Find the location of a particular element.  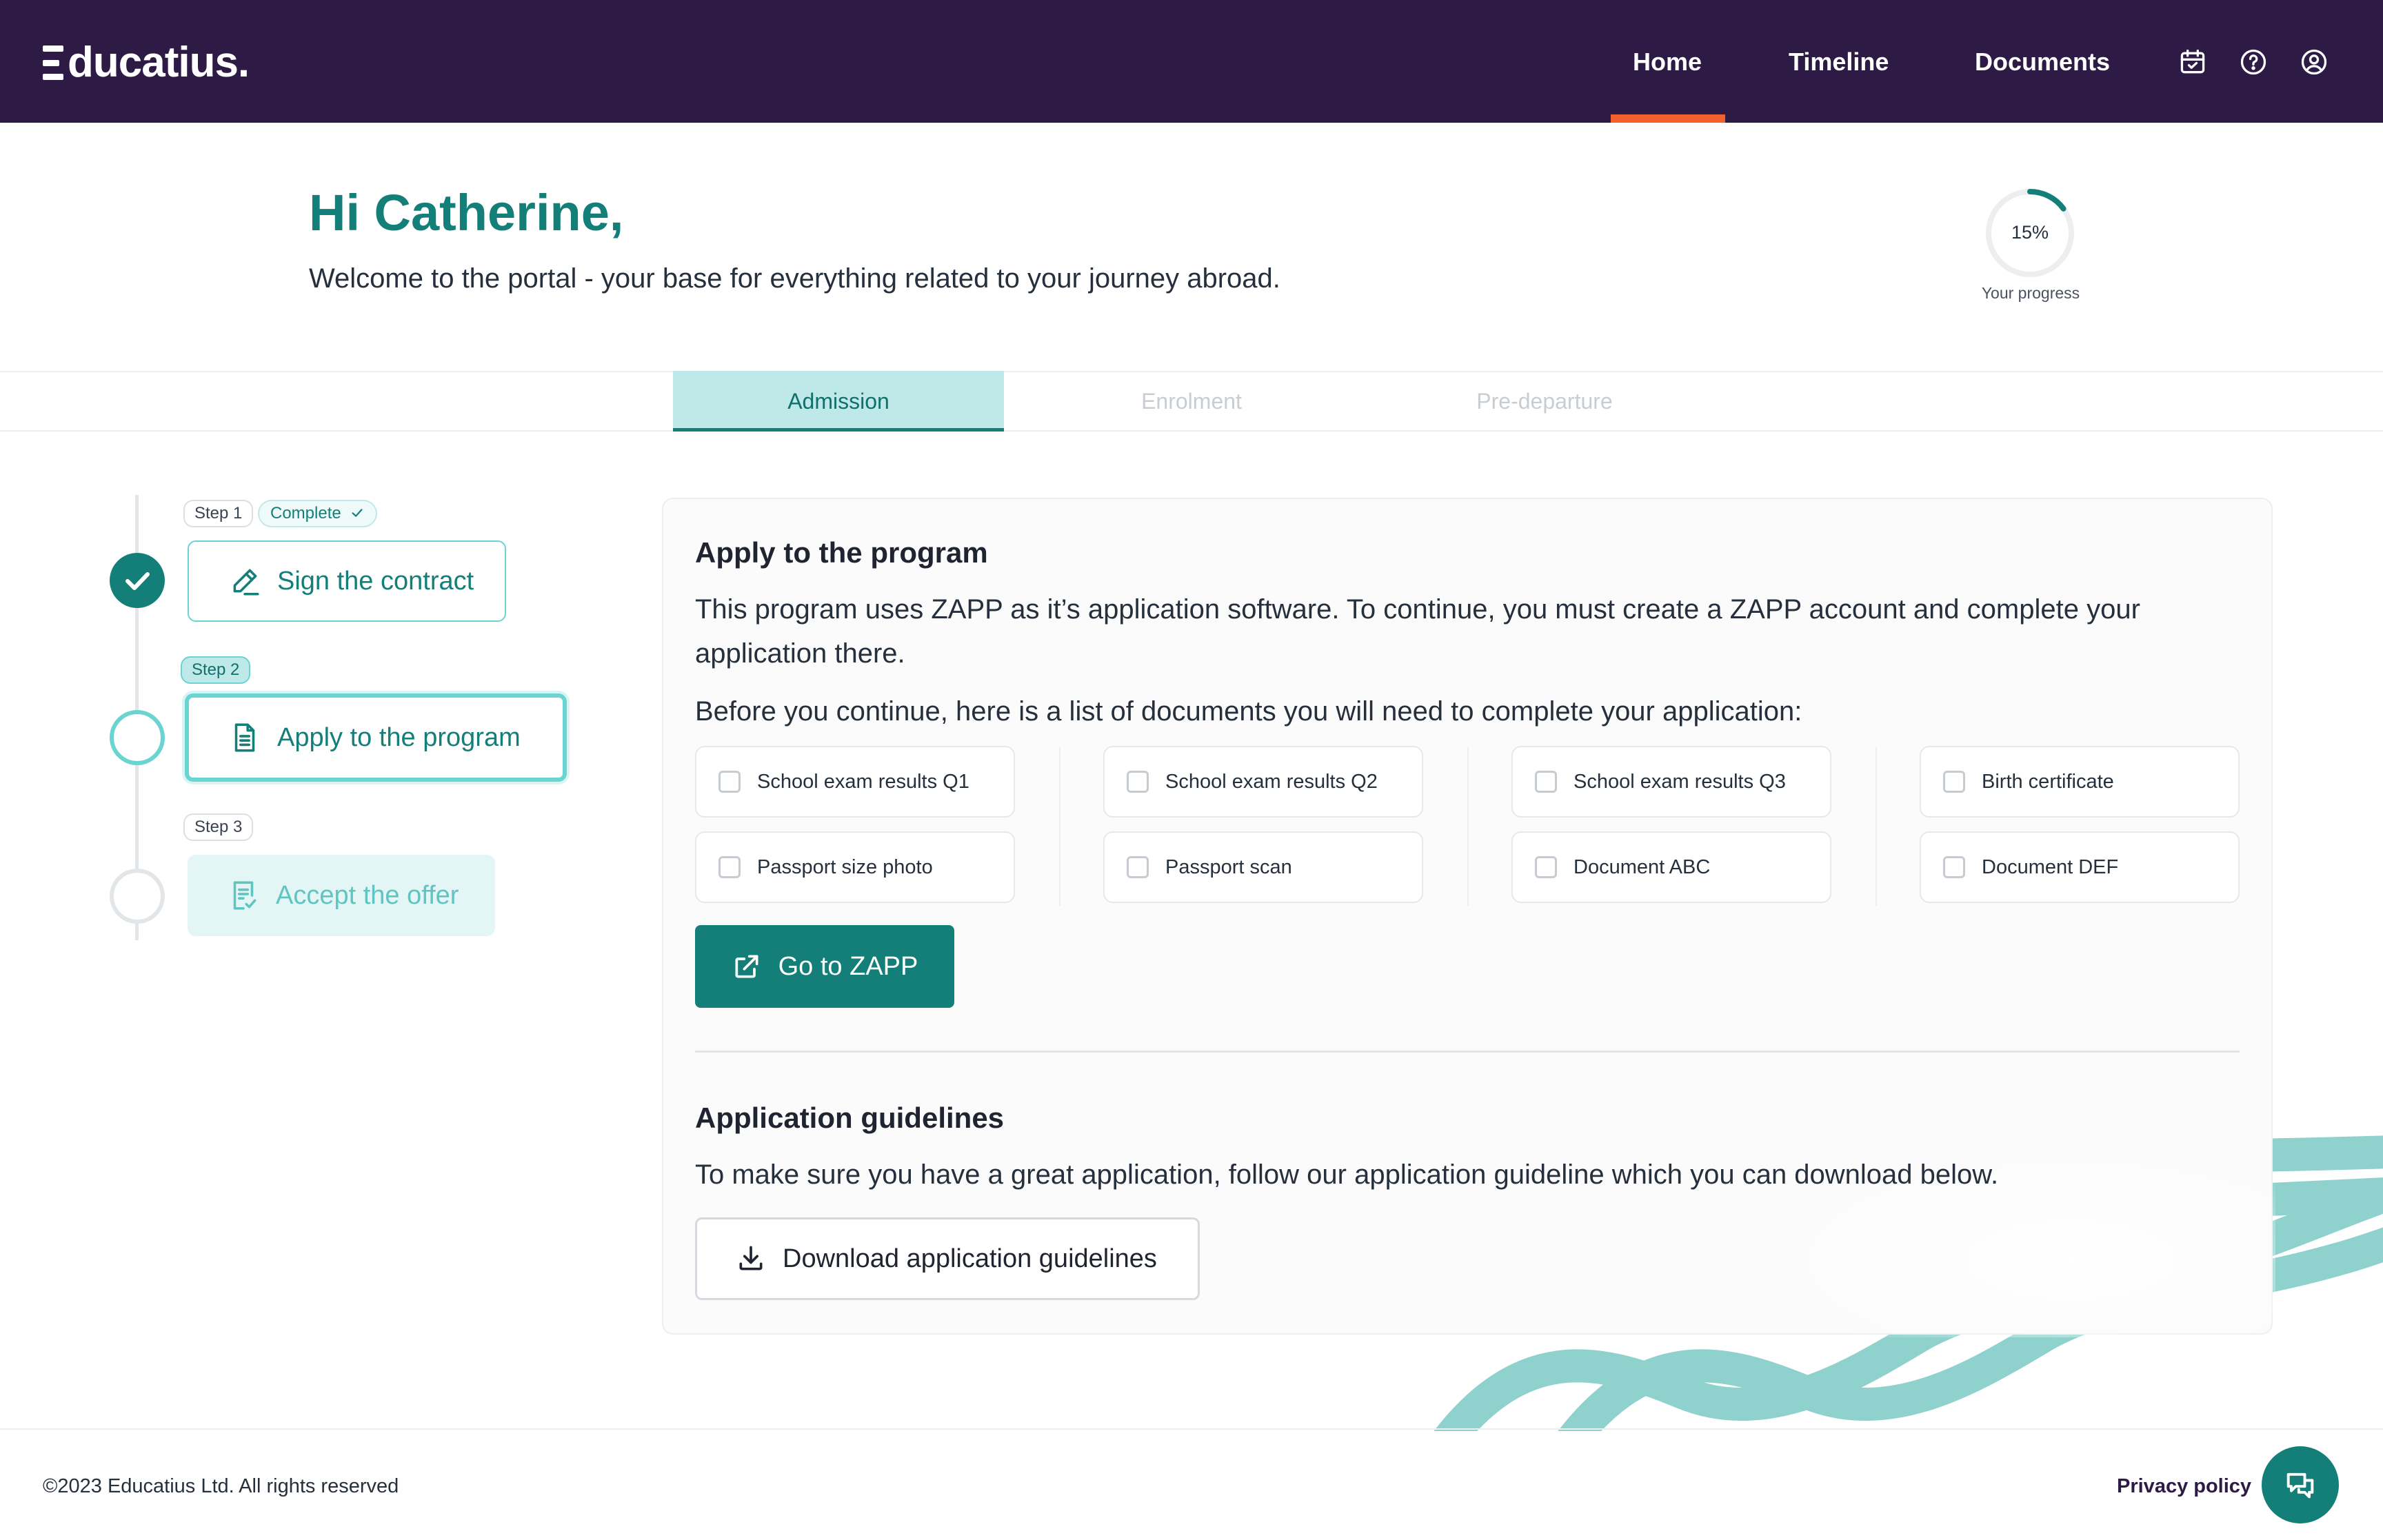

document-check-icon is located at coordinates (245, 896).